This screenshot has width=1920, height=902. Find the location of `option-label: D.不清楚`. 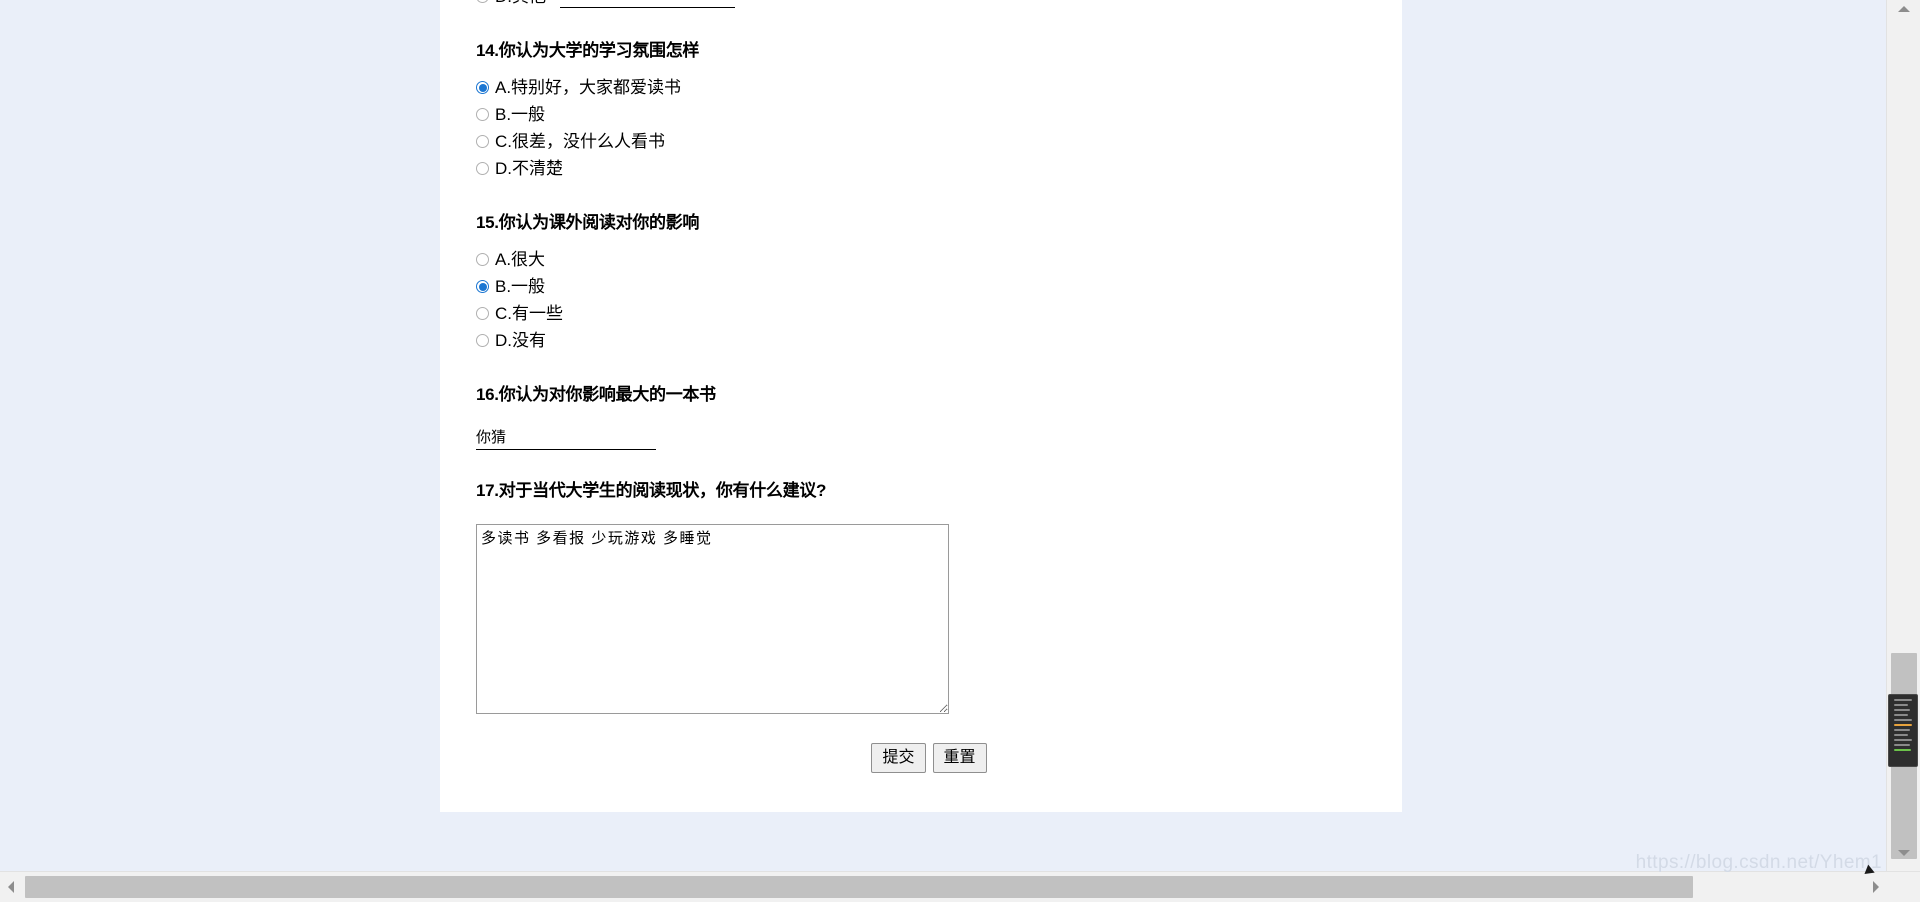

option-label: D.不清楚 is located at coordinates (529, 168).